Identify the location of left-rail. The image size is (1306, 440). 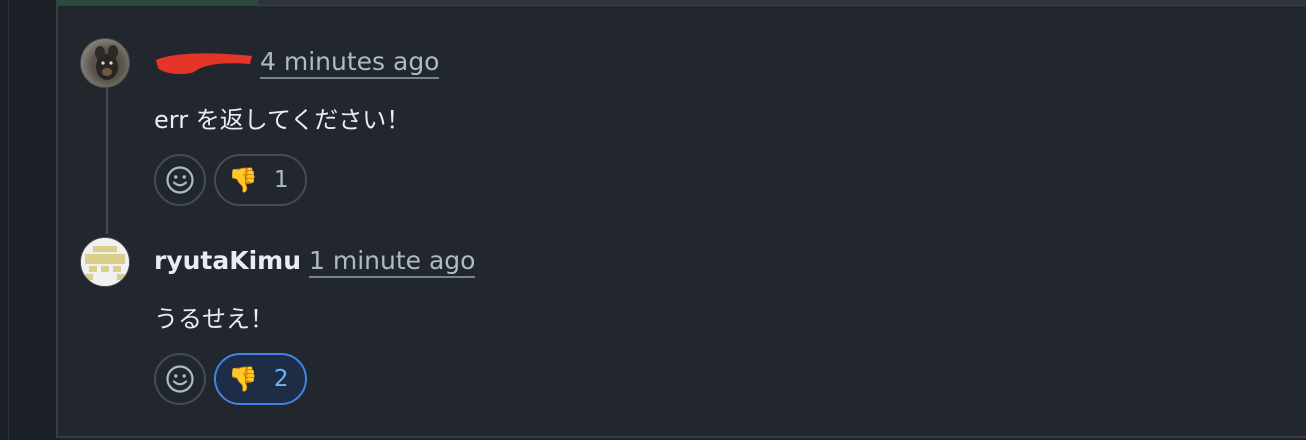
(28, 220).